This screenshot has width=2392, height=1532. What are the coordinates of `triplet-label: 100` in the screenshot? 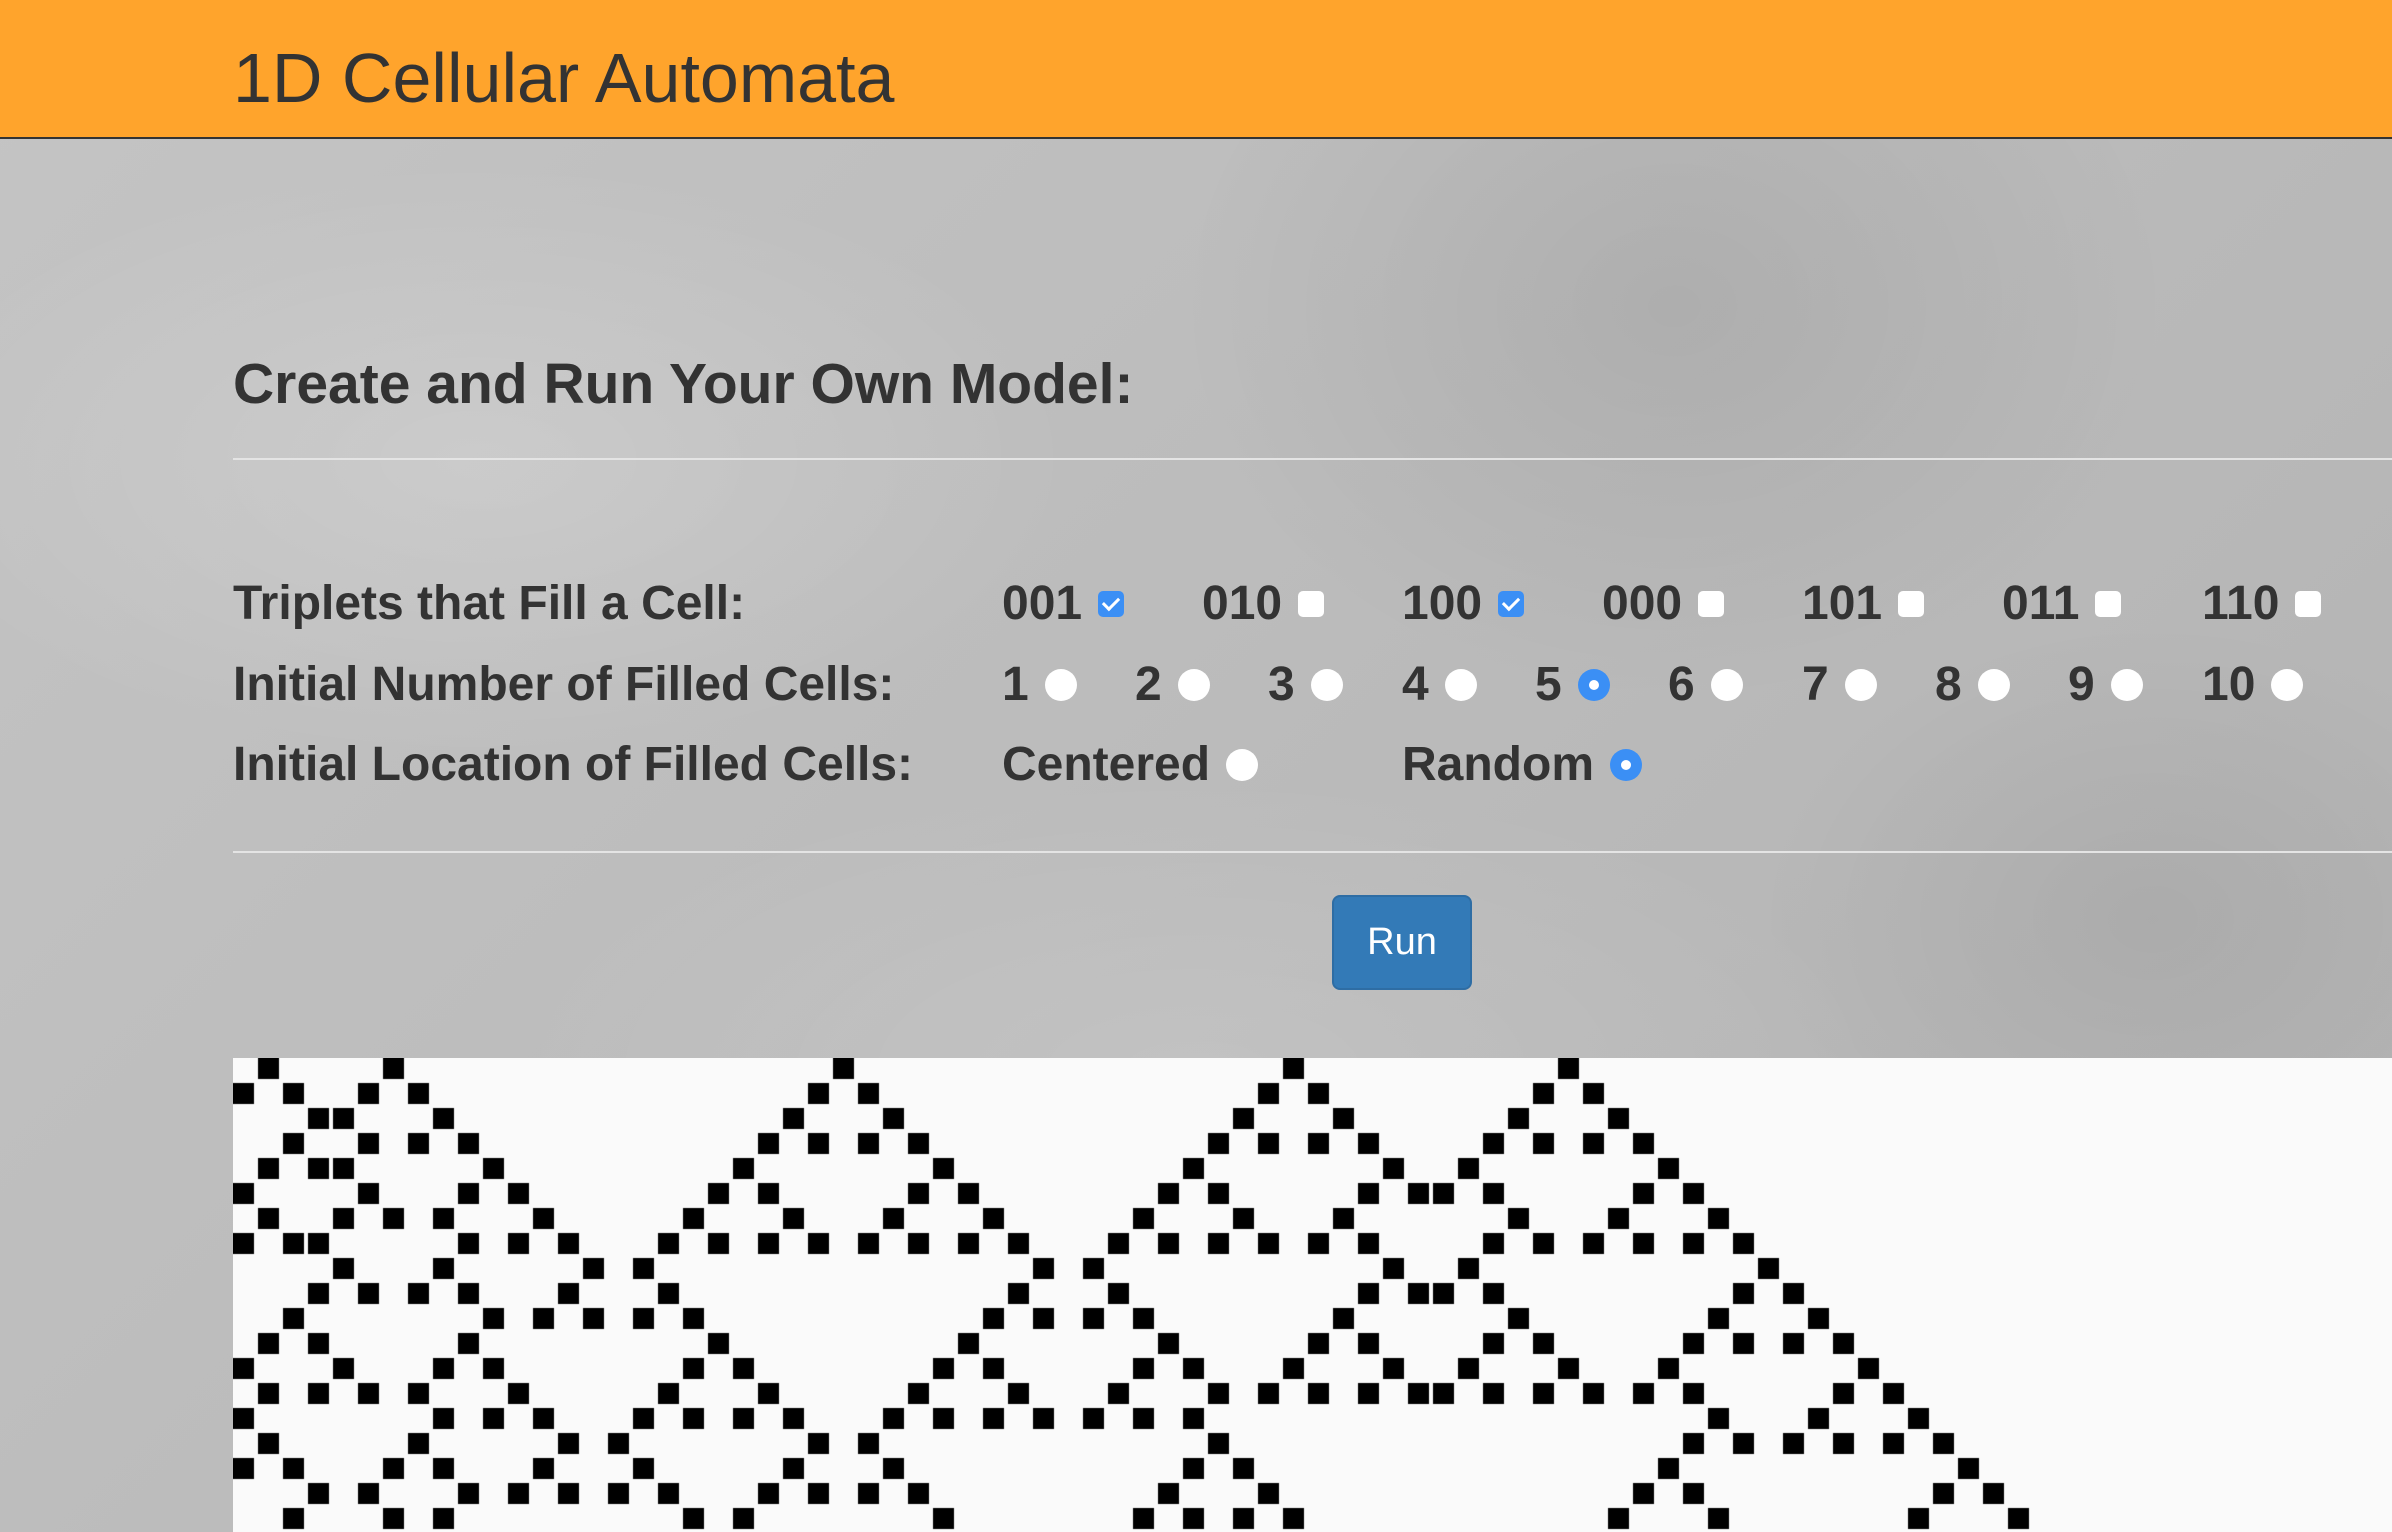 It's located at (1442, 603).